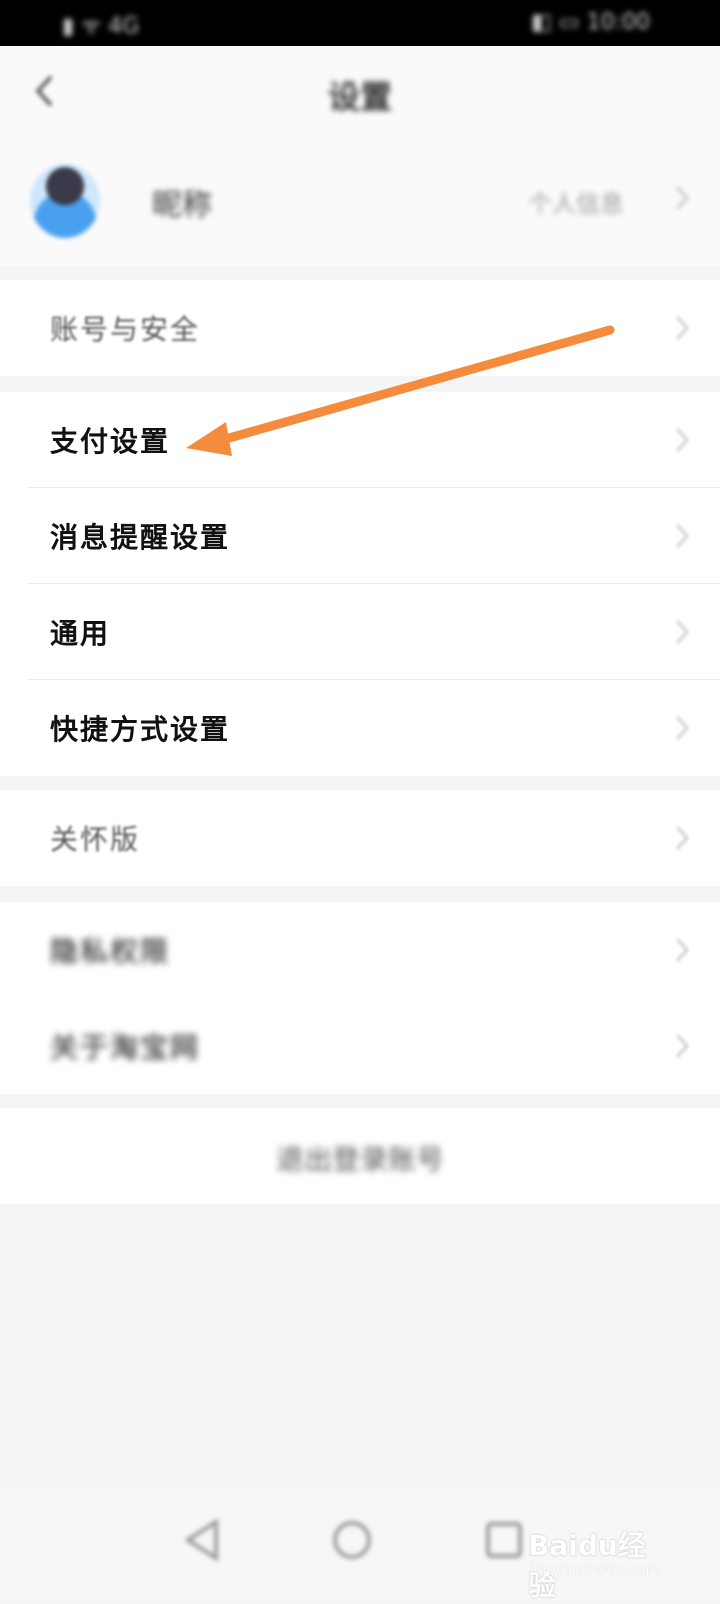  Describe the element at coordinates (360, 203) in the screenshot. I see `profile-row: 昵称 个人信息` at that location.